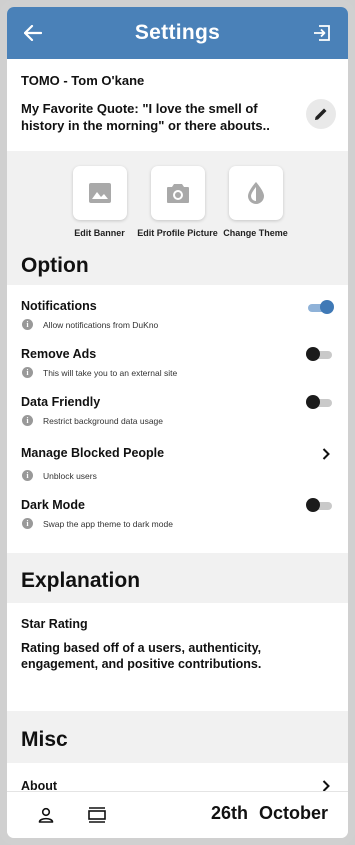 The image size is (355, 845). Describe the element at coordinates (326, 456) in the screenshot. I see `chevron-right-icon` at that location.